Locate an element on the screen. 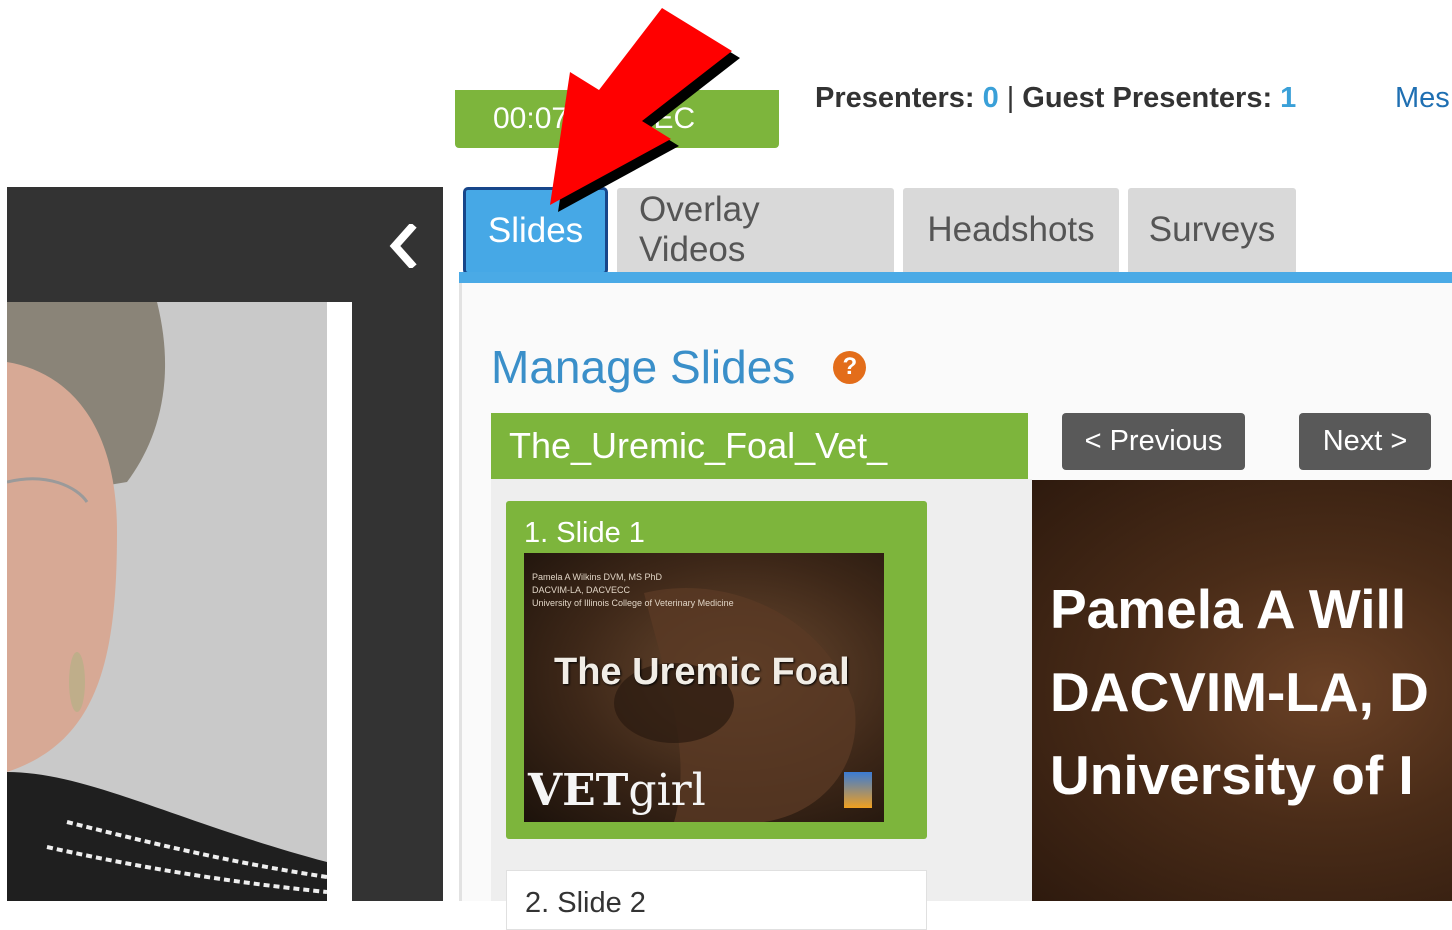  tab-underline is located at coordinates (955, 277).